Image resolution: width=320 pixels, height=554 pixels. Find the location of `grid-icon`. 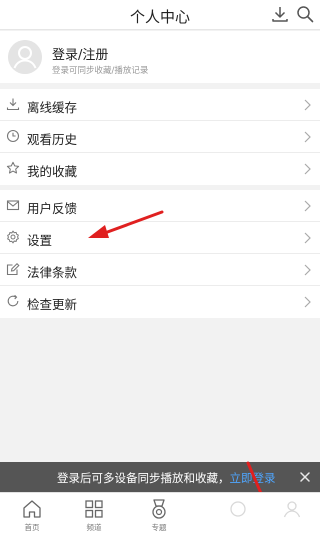

grid-icon is located at coordinates (94, 509).